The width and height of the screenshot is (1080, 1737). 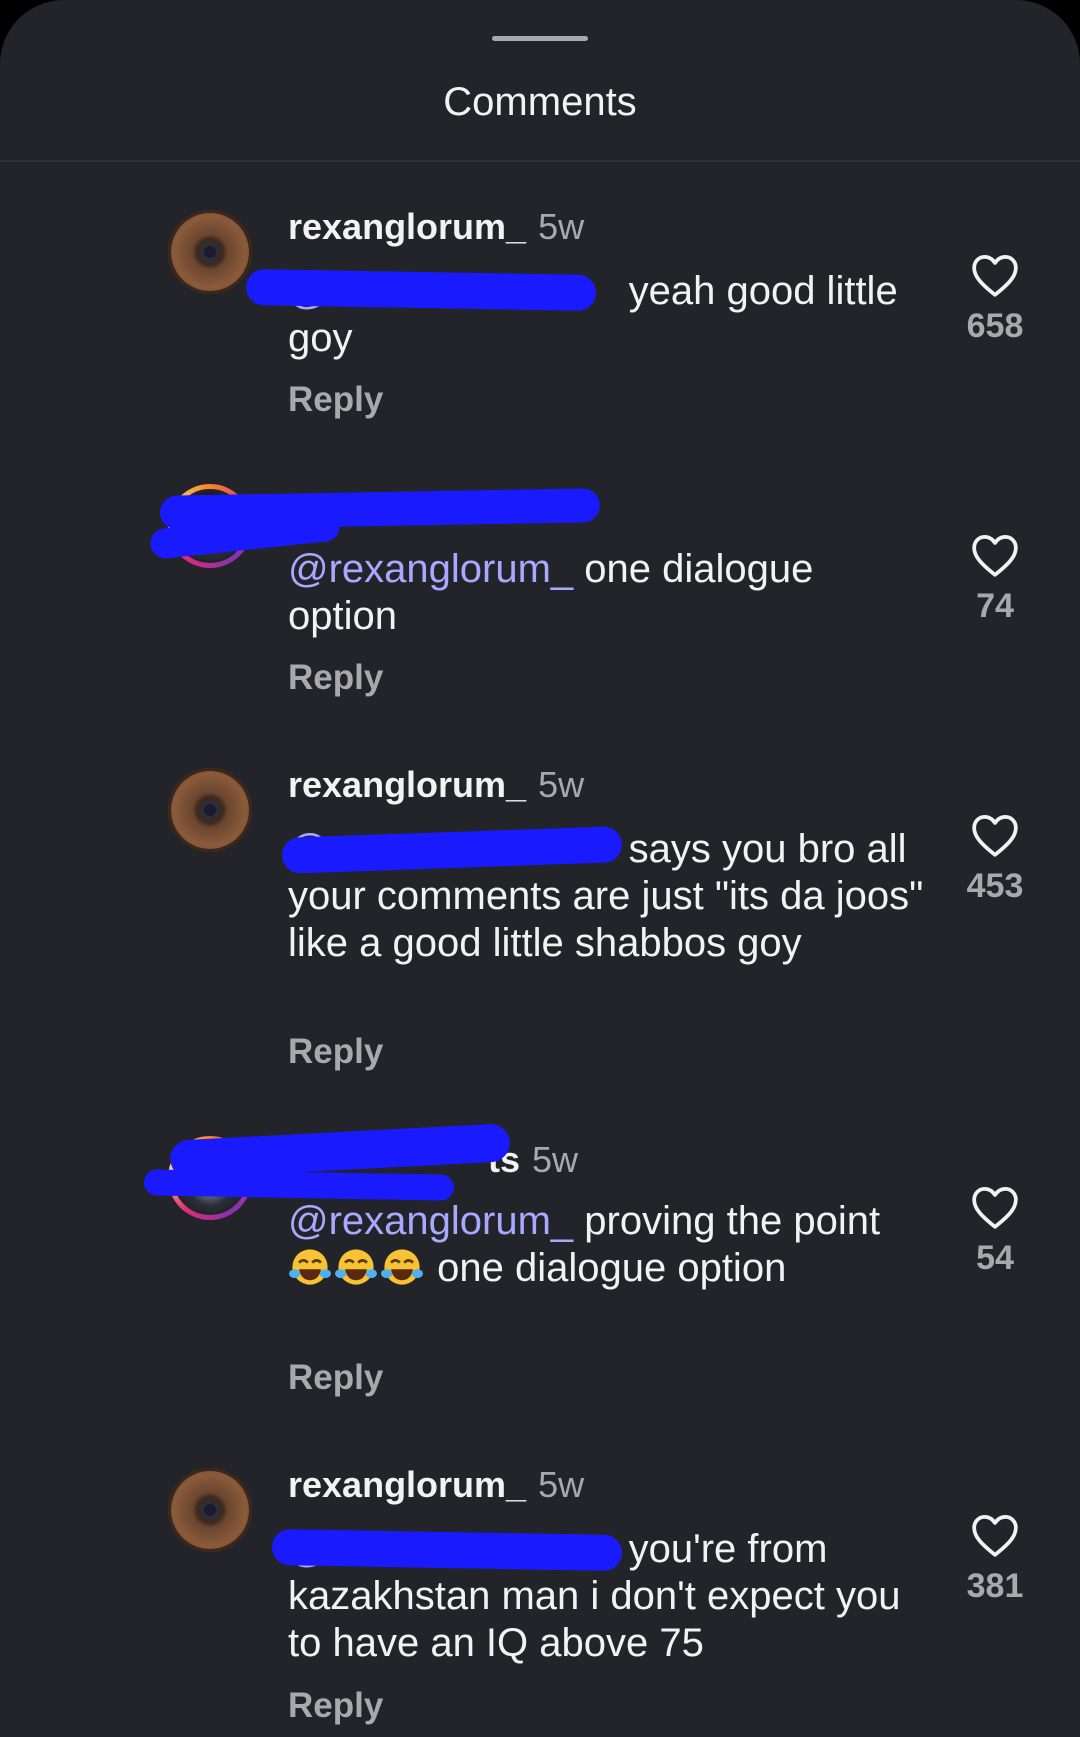 What do you see at coordinates (608, 593) in the screenshot?
I see `comment-text: @rexanglorum_ one dialogue option` at bounding box center [608, 593].